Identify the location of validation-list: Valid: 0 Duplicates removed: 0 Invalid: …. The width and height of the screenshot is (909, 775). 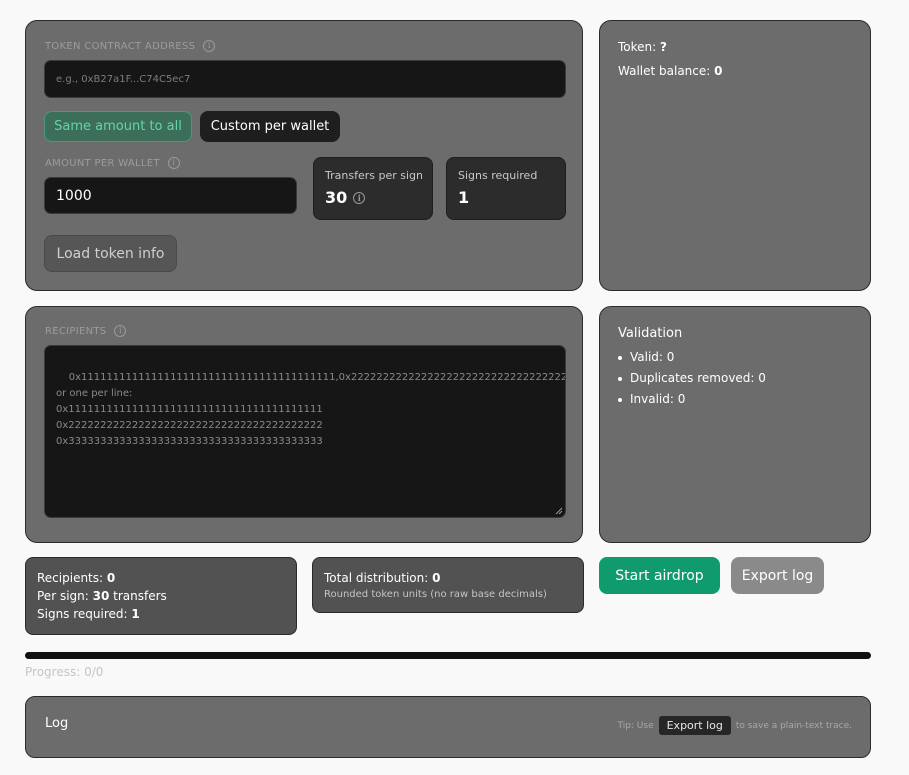
(692, 378).